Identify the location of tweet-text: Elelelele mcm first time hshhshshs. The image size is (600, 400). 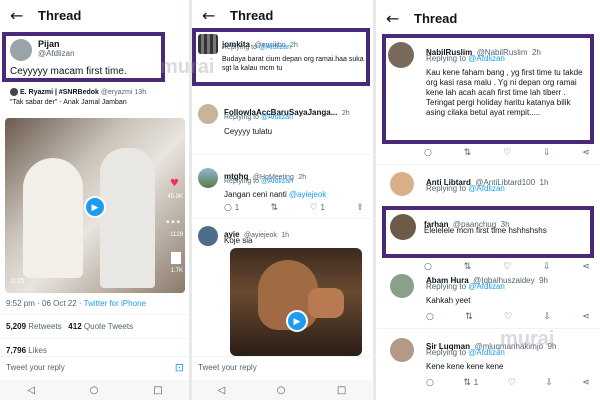
(485, 230).